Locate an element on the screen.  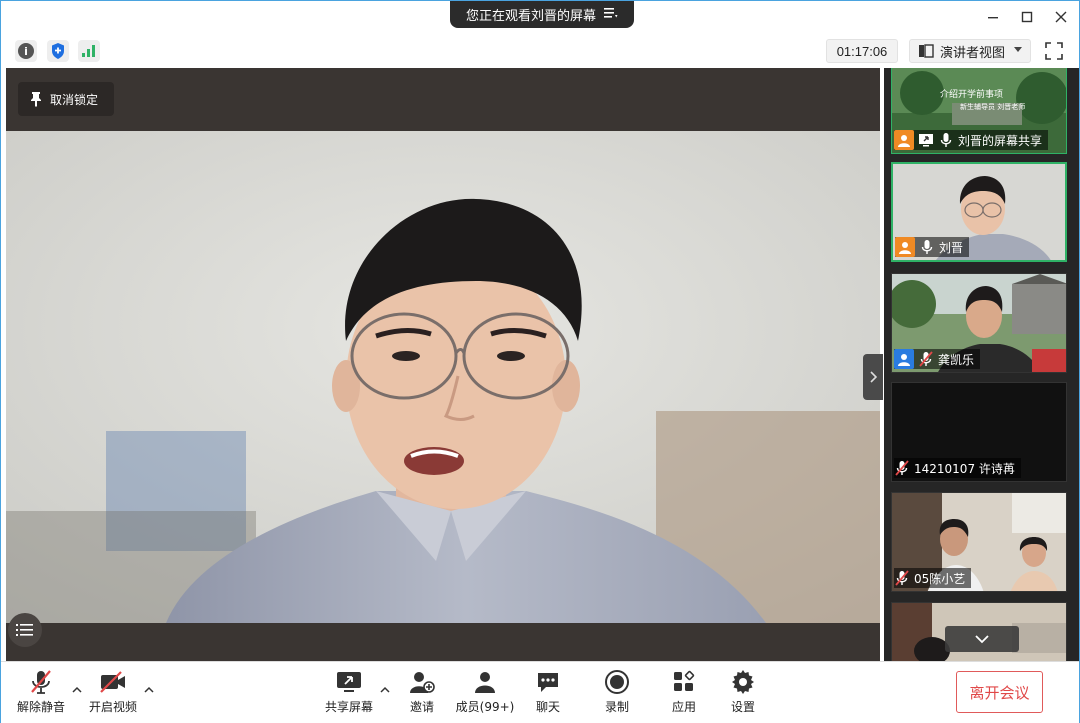
share-screen-icon is located at coordinates (349, 682).